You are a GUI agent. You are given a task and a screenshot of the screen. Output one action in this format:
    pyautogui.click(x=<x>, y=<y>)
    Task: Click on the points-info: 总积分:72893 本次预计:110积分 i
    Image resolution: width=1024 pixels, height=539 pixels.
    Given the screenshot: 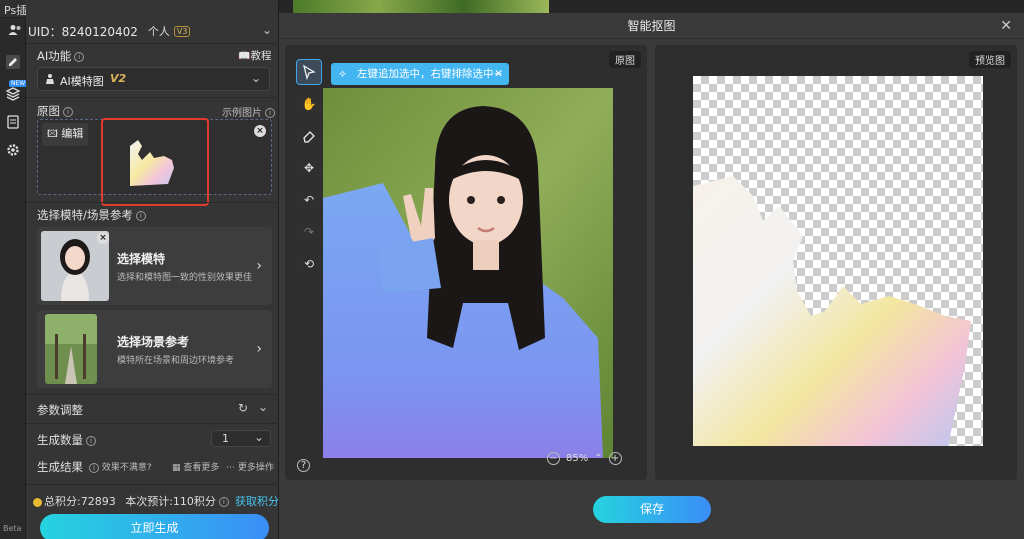 What is the action you would take?
    pyautogui.click(x=131, y=501)
    